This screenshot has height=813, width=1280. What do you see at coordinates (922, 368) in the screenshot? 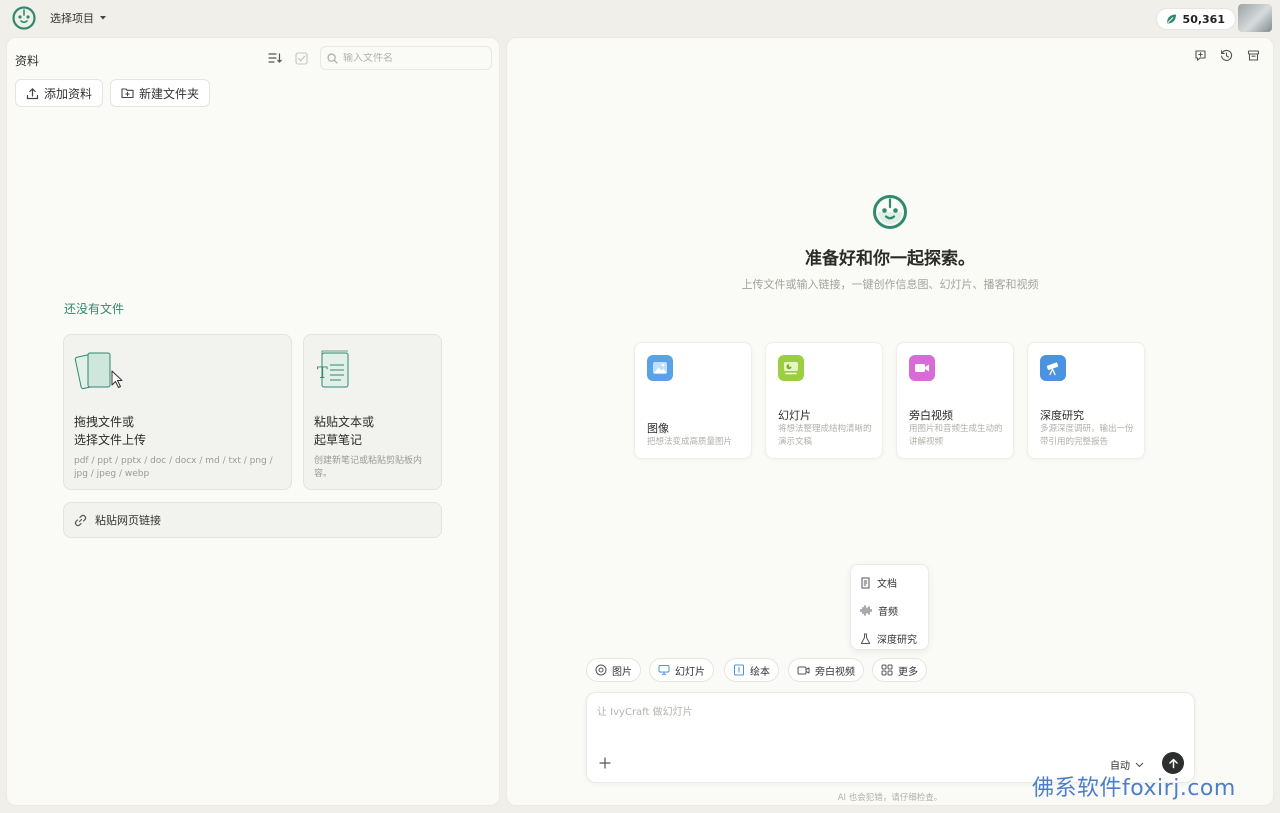
I see `video-camera-icon` at bounding box center [922, 368].